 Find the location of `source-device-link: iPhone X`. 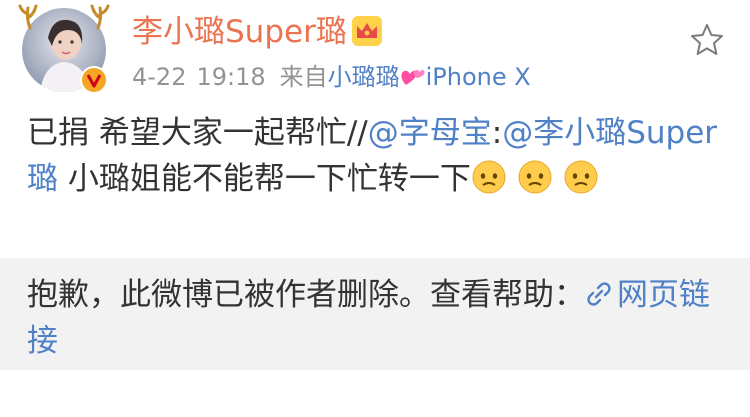

source-device-link: iPhone X is located at coordinates (478, 77).